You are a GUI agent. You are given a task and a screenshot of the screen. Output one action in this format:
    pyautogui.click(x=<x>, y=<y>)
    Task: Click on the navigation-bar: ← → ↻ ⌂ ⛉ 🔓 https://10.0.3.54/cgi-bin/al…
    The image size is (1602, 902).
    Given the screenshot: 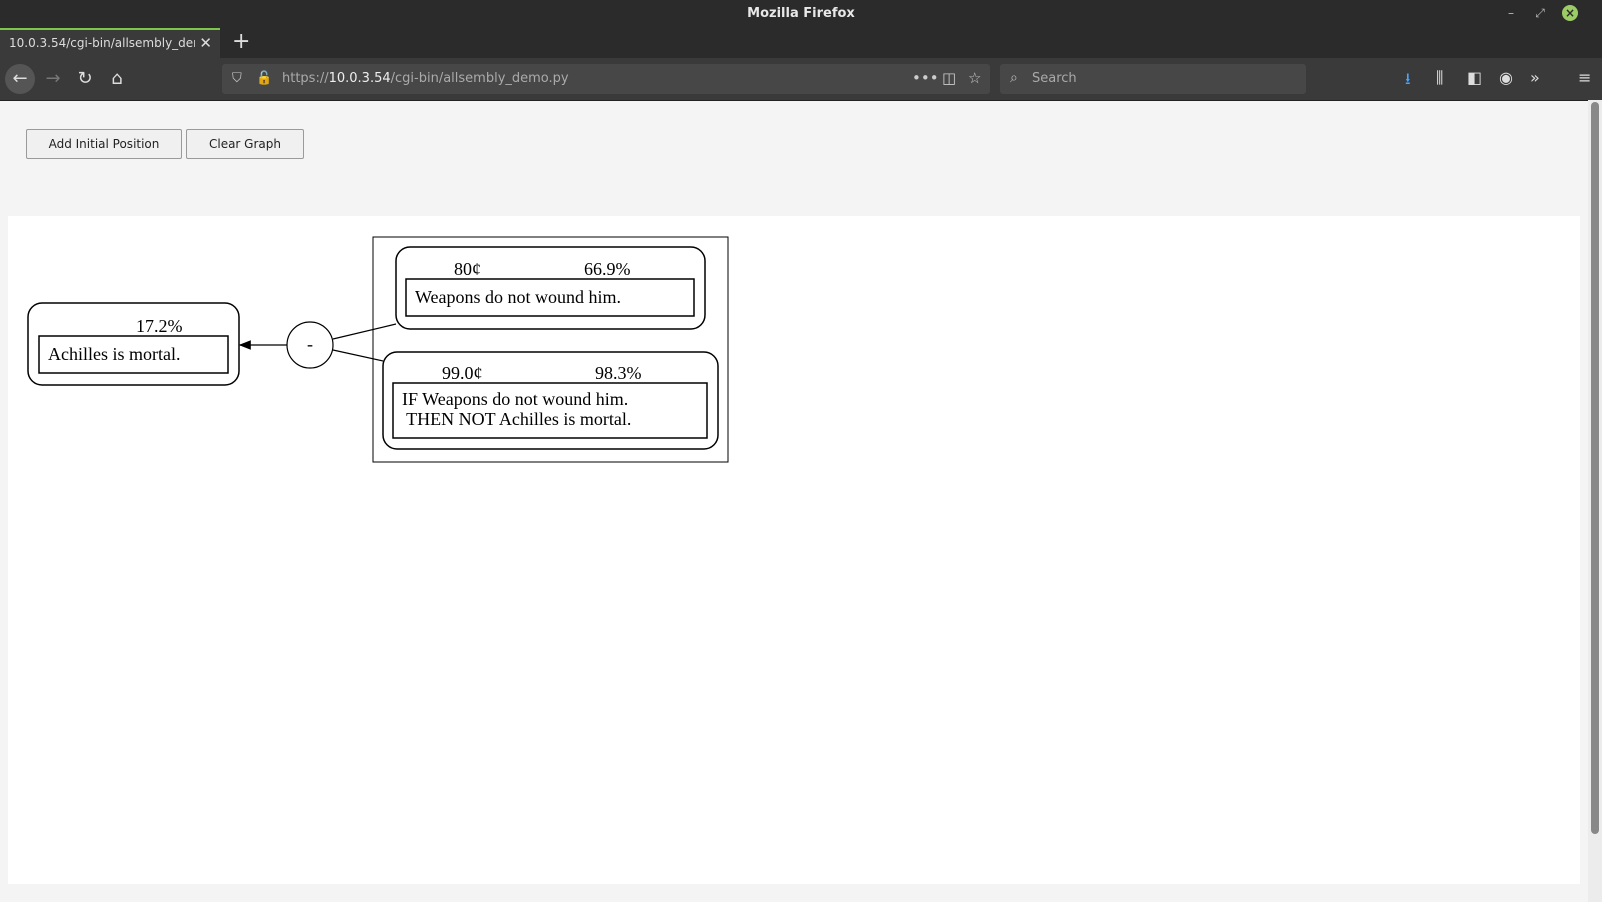 What is the action you would take?
    pyautogui.click(x=801, y=79)
    